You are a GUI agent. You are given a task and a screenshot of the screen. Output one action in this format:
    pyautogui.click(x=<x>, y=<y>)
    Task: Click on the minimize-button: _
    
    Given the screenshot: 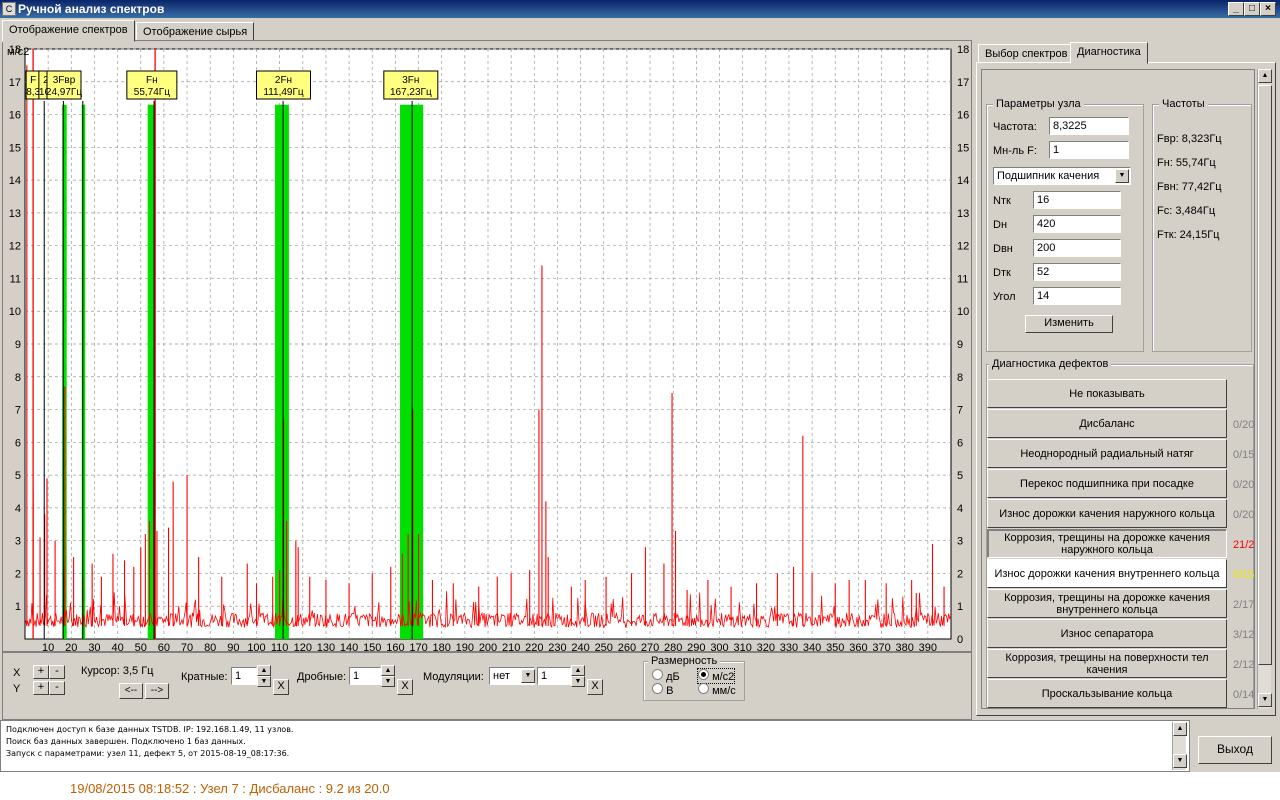 What is the action you would take?
    pyautogui.click(x=1236, y=9)
    